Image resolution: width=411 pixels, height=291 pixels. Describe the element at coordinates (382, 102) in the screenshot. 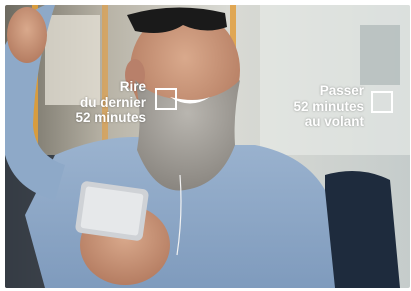

I see `choice-checkbox-drive` at that location.